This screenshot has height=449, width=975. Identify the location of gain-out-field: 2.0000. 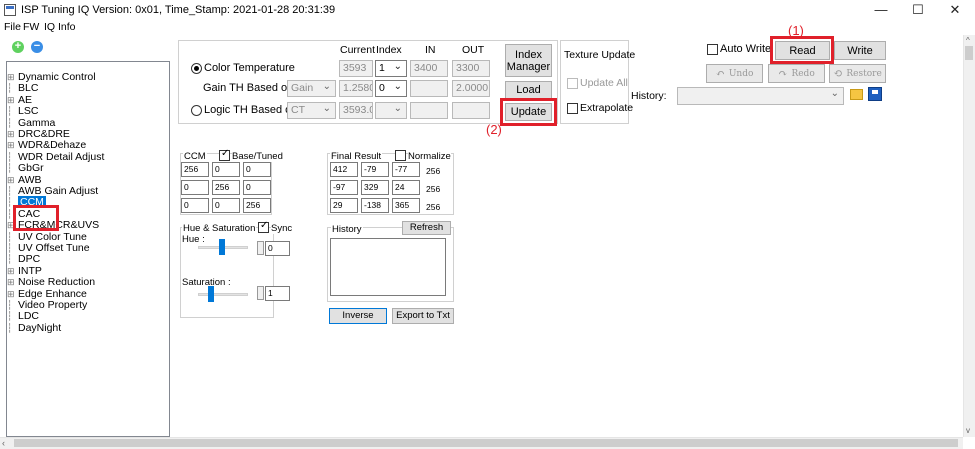
(471, 88).